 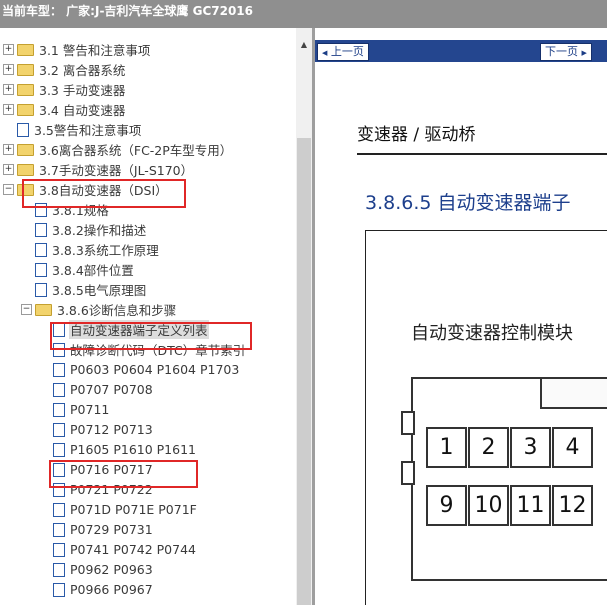 I want to click on sub-section-title: 3.8.6.5 自动变速器端子, so click(x=468, y=203).